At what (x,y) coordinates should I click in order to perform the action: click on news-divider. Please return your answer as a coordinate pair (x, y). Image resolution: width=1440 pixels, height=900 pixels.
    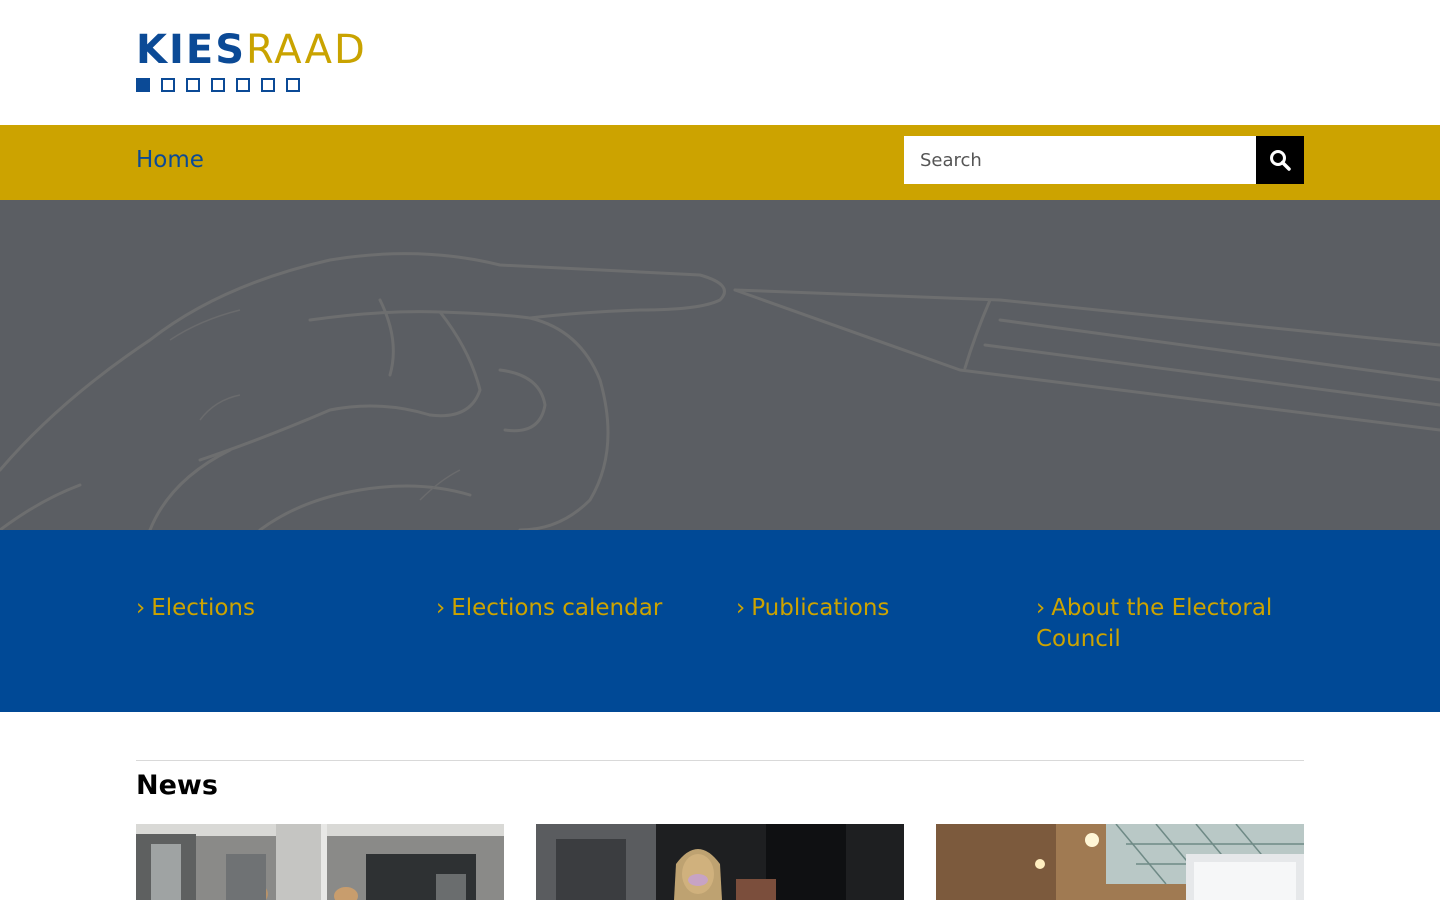
    Looking at the image, I should click on (720, 760).